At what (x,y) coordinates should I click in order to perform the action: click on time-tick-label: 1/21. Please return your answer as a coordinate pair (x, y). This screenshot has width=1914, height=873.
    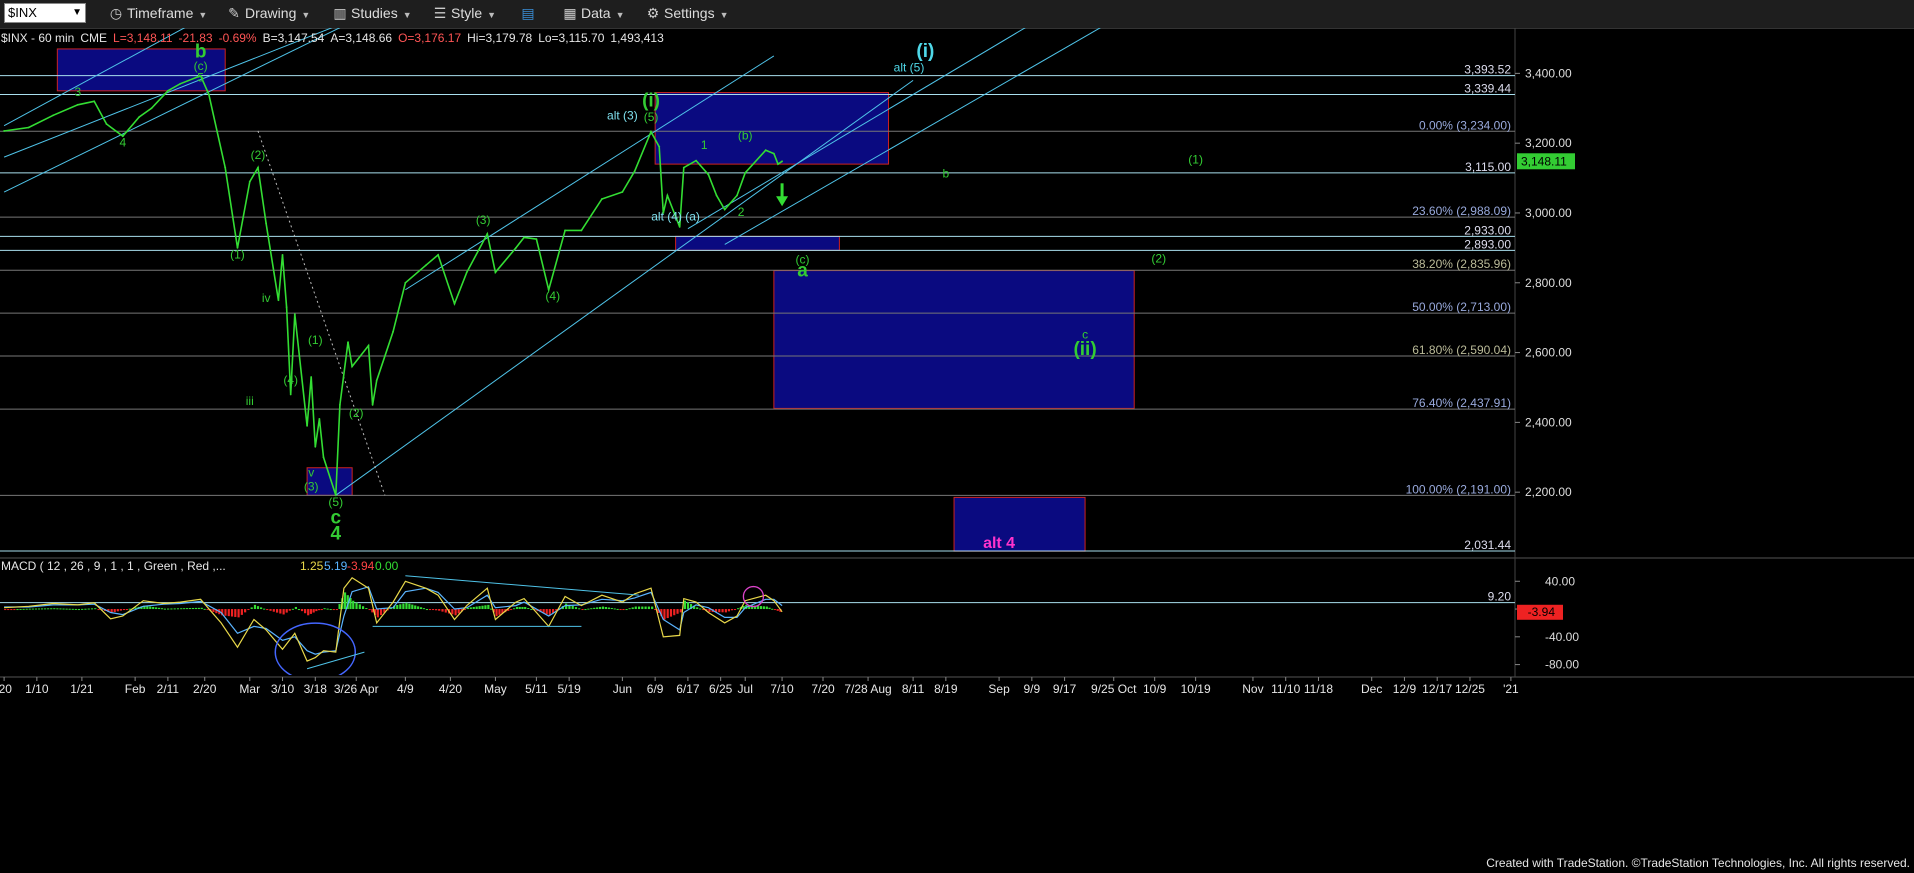
    Looking at the image, I should click on (82, 689).